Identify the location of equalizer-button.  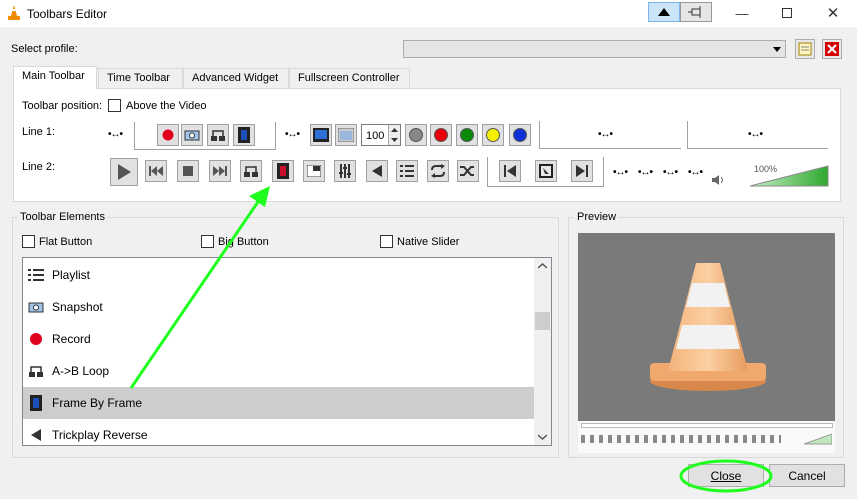
(345, 171).